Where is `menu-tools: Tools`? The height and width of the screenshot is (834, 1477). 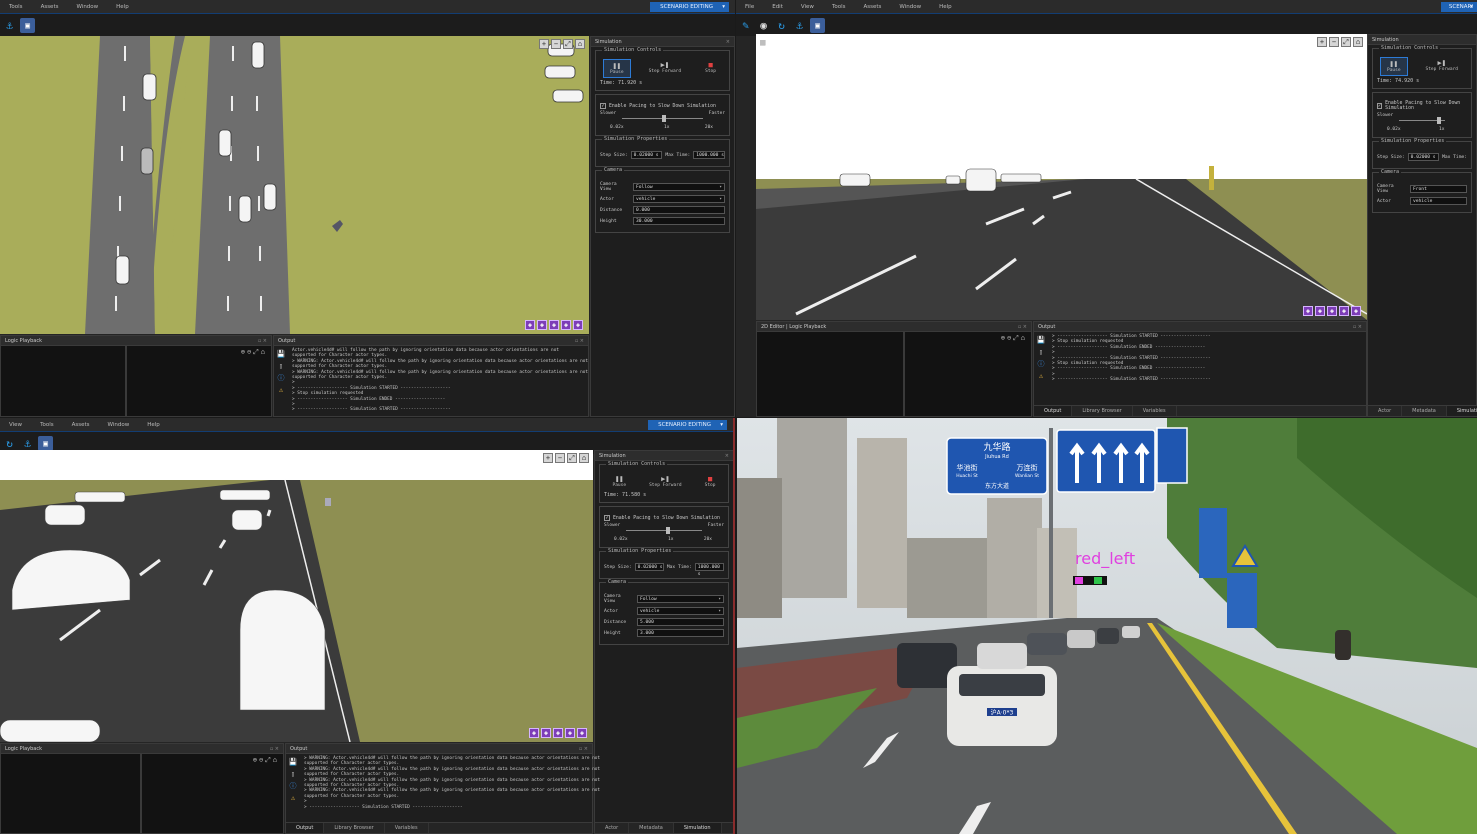
menu-tools: Tools is located at coordinates (47, 425).